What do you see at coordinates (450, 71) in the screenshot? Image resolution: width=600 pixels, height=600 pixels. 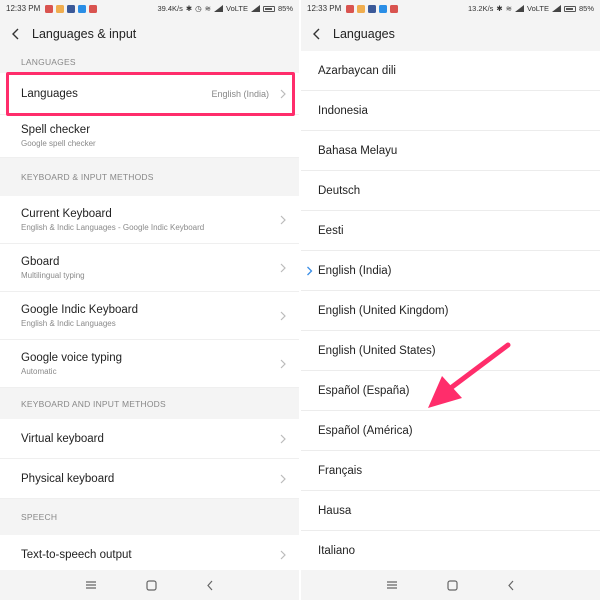 I see `language-item: Azarbaycan dili` at bounding box center [450, 71].